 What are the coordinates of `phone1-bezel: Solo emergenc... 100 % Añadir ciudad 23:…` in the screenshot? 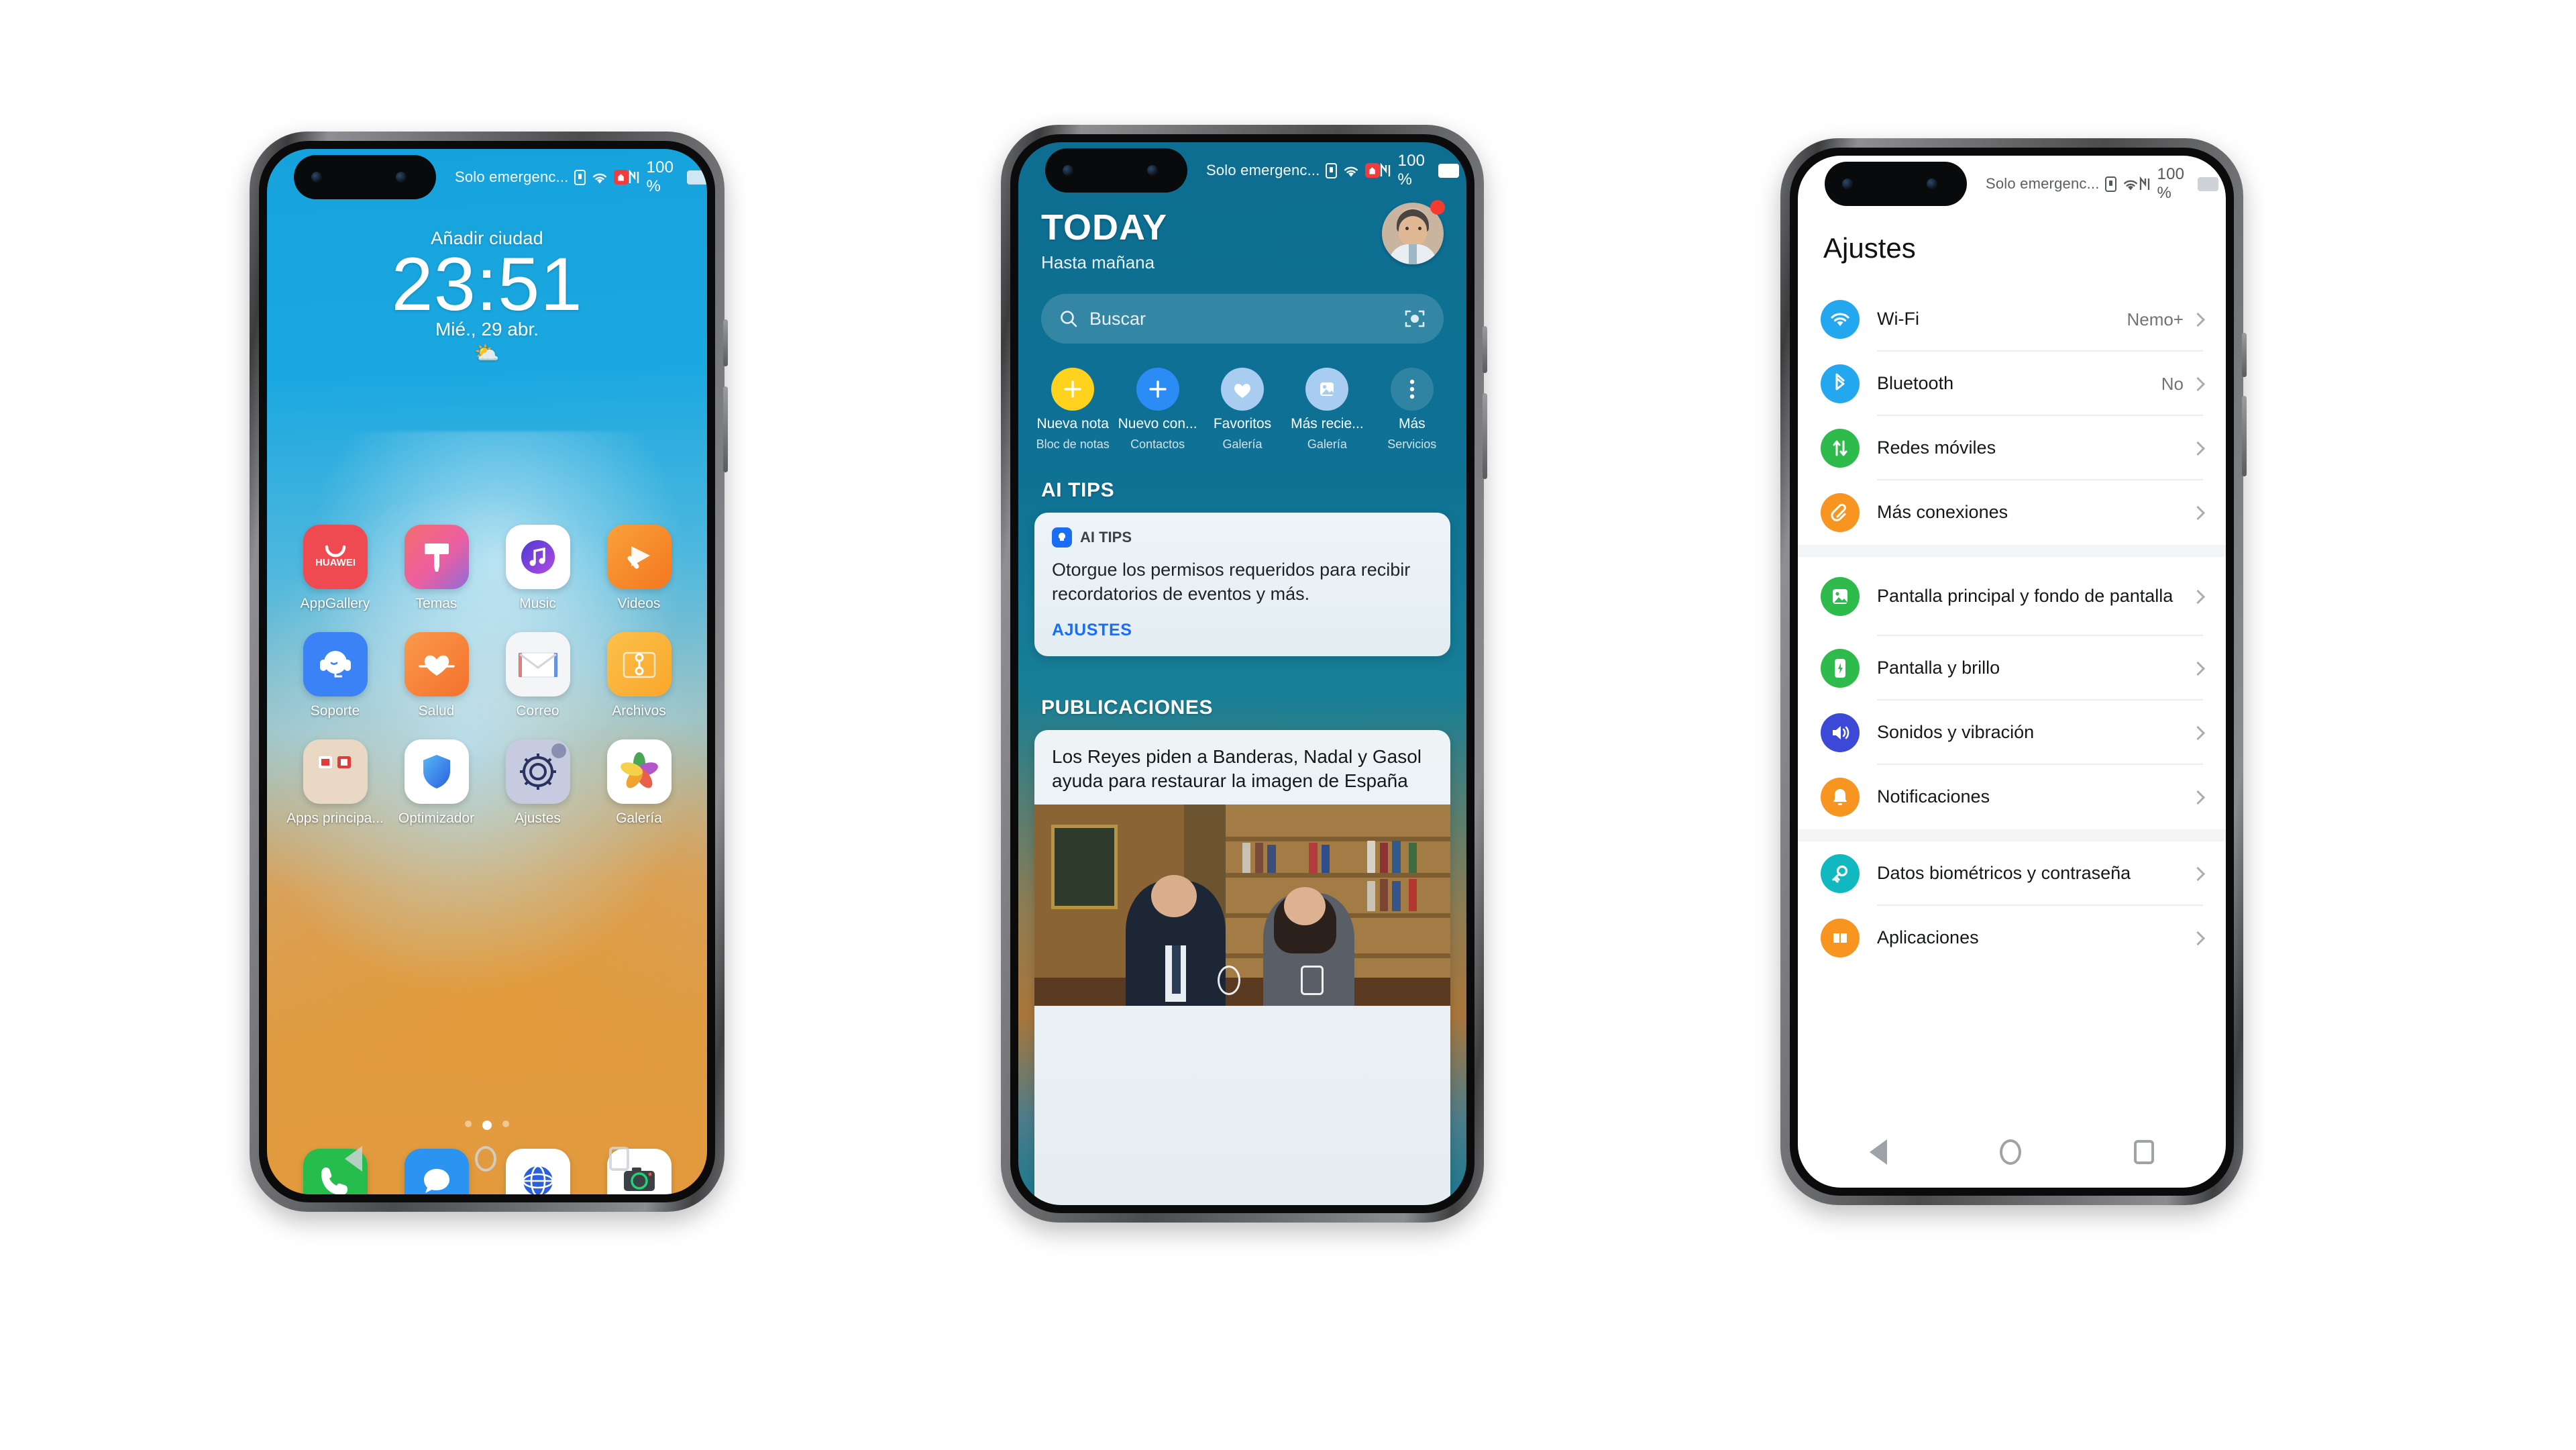 It's located at (487, 671).